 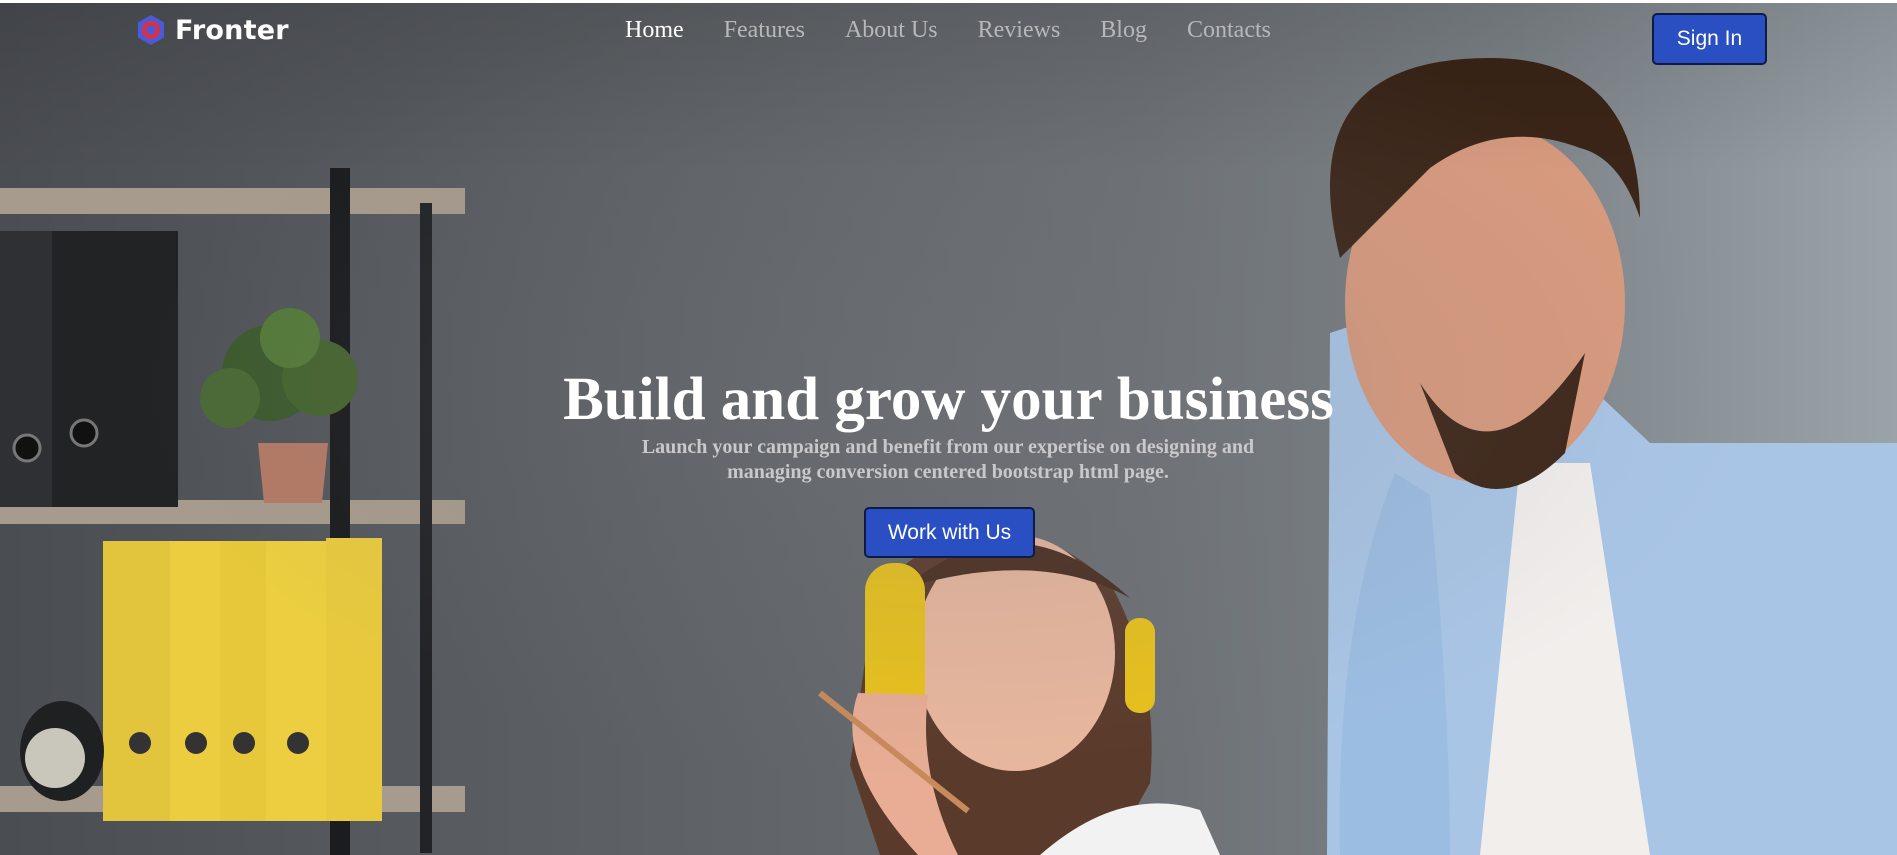 What do you see at coordinates (654, 30) in the screenshot?
I see `nav-home-link: Home` at bounding box center [654, 30].